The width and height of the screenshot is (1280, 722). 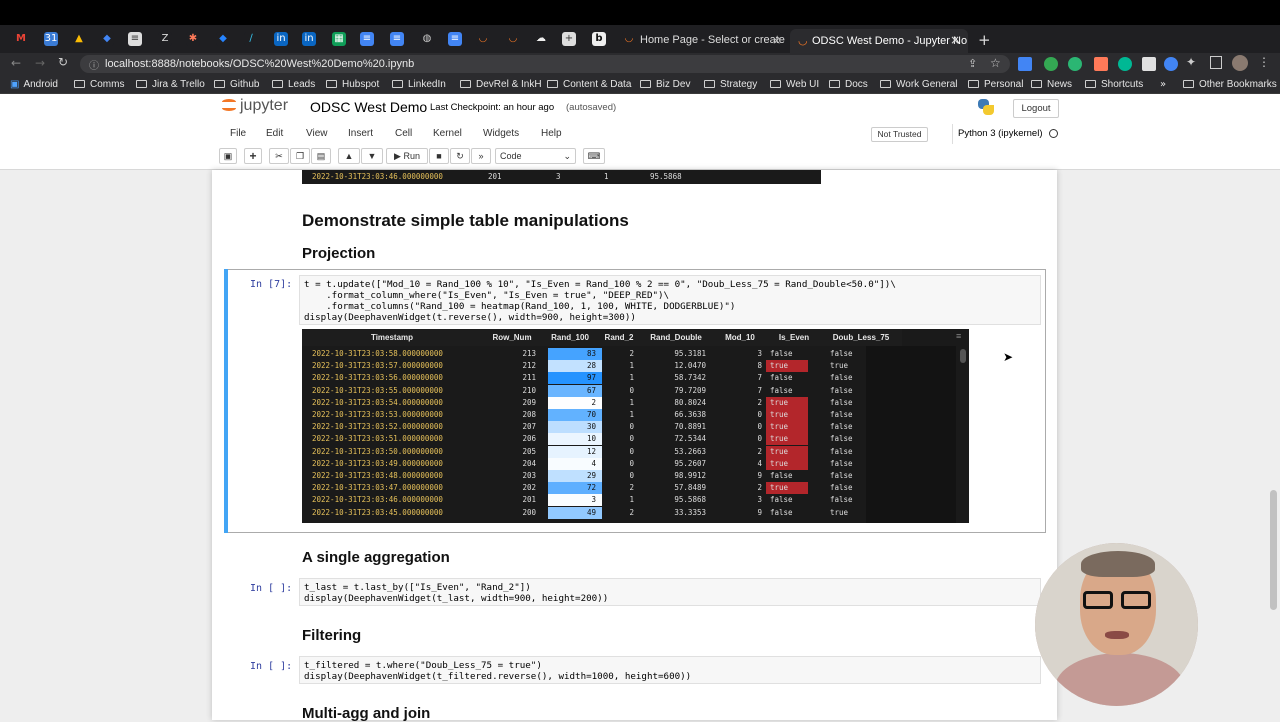 I want to click on save-icon: ▣, so click(x=228, y=156).